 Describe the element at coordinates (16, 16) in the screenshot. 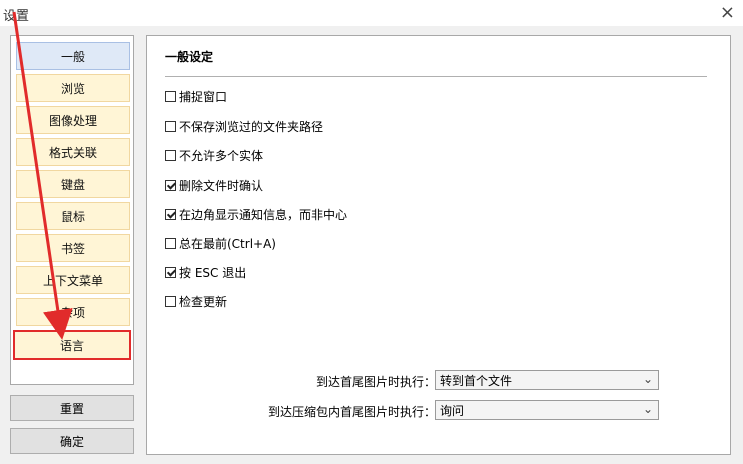

I see `window-title: 设置` at that location.